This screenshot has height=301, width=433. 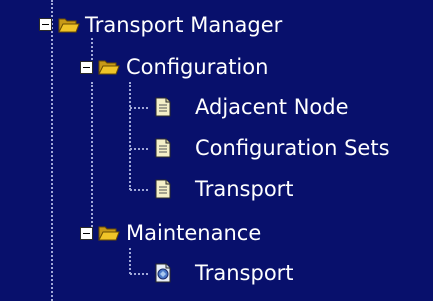 I want to click on tree-label-configuration: Configuration, so click(x=197, y=67).